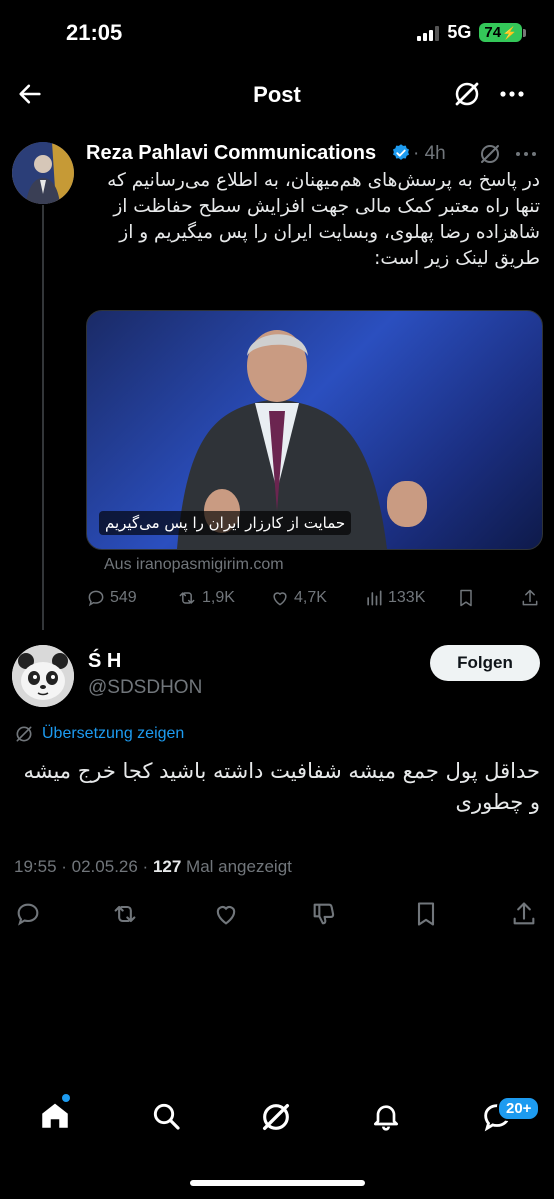  I want to click on battery-level: 74, so click(493, 32).